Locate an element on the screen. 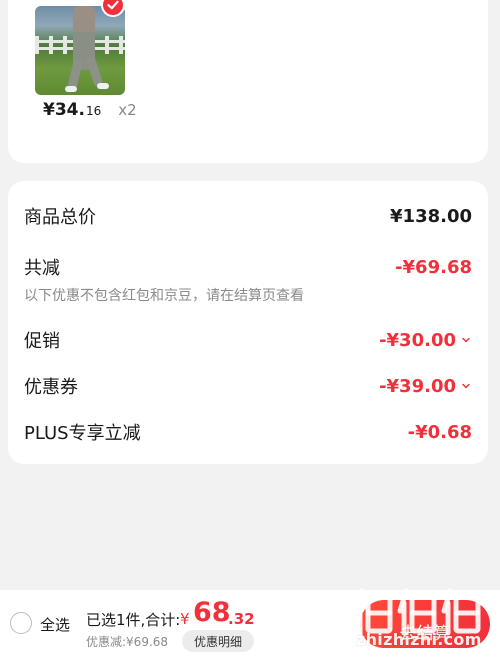  plus-discount-value: -¥0.68 is located at coordinates (439, 432).